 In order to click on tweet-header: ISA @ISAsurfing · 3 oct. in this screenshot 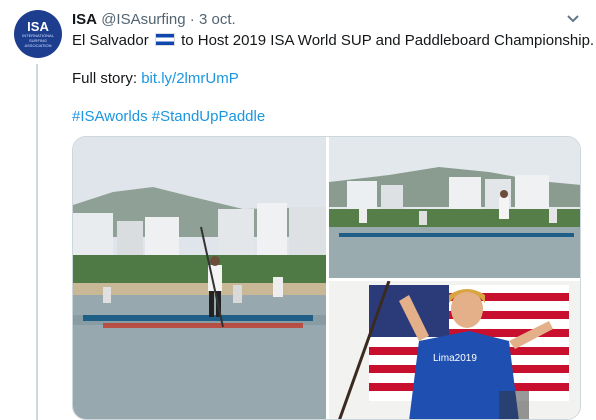, I will do `click(154, 19)`.